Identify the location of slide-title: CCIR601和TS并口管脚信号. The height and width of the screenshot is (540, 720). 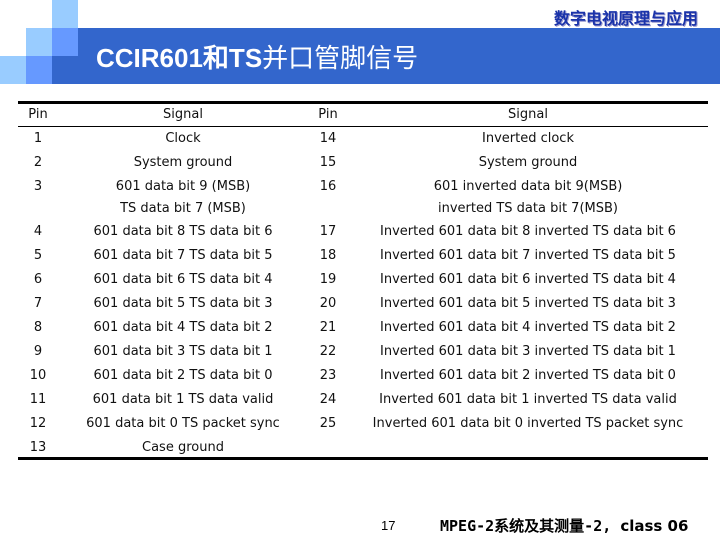
(257, 56).